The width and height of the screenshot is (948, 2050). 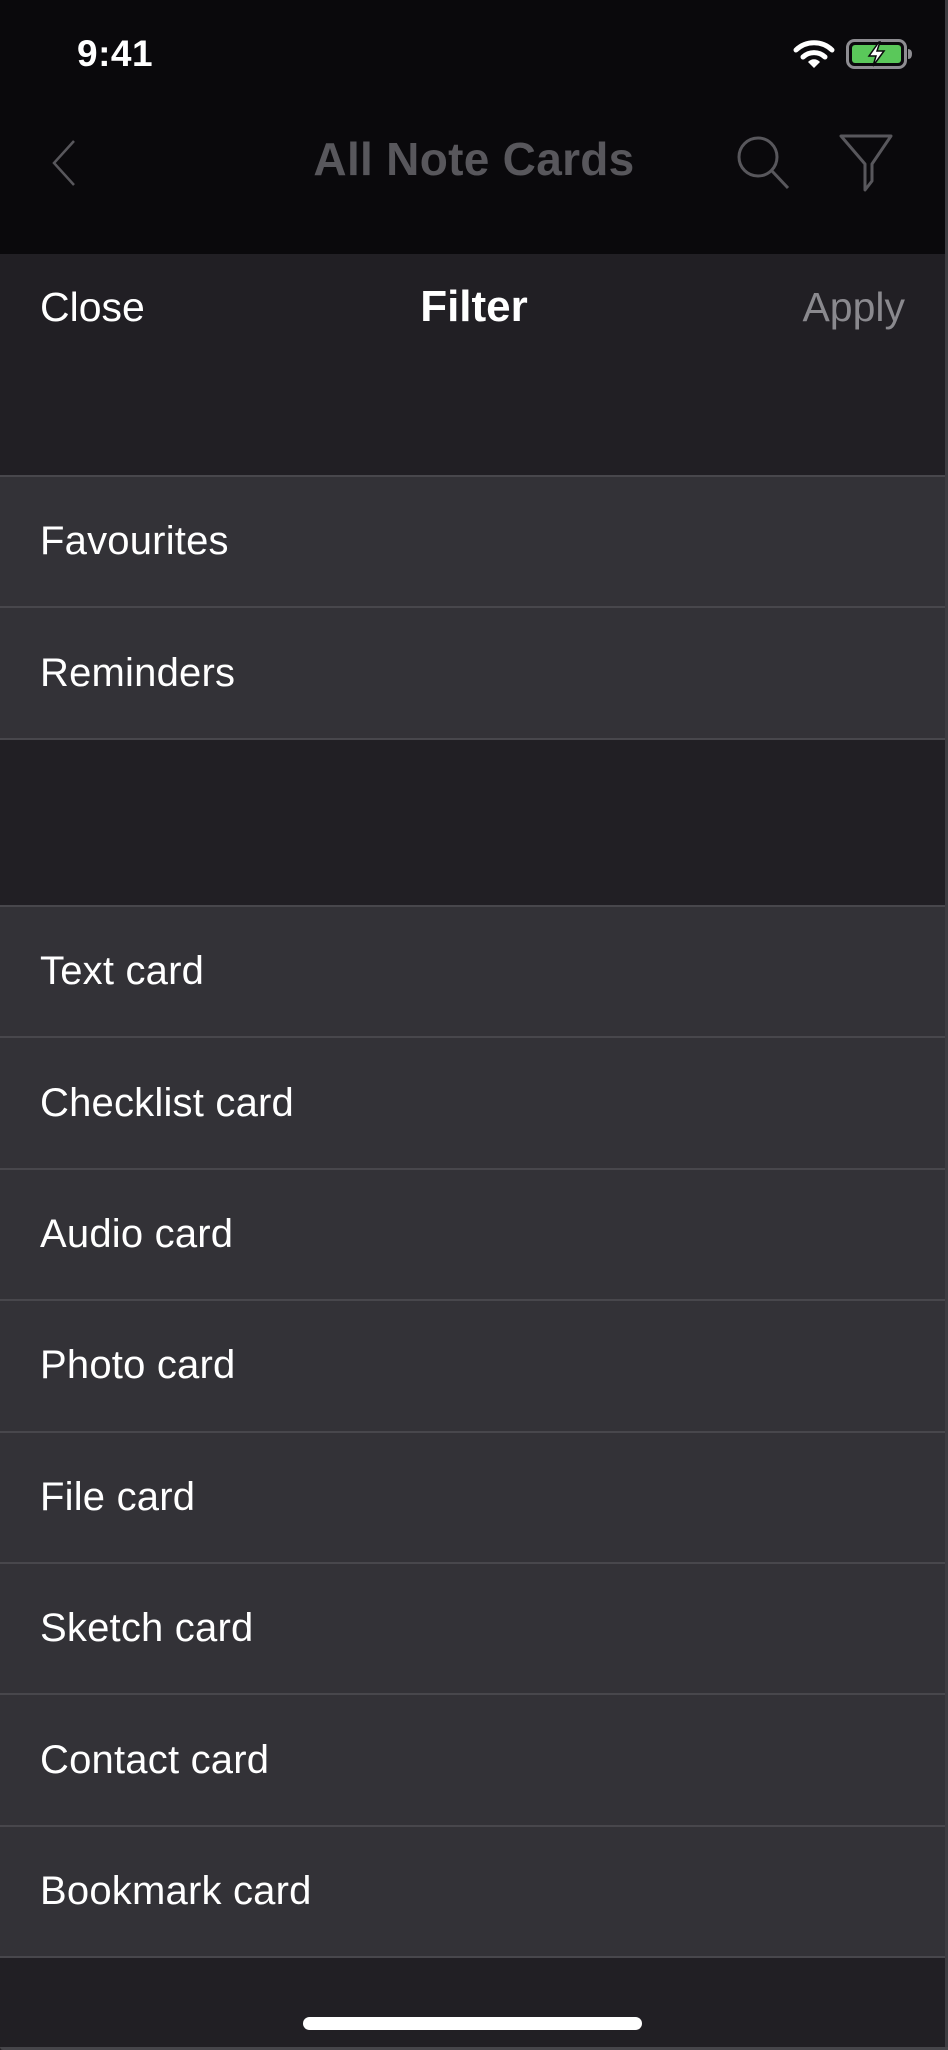 I want to click on filter-option-file-card: File card, so click(x=474, y=1497).